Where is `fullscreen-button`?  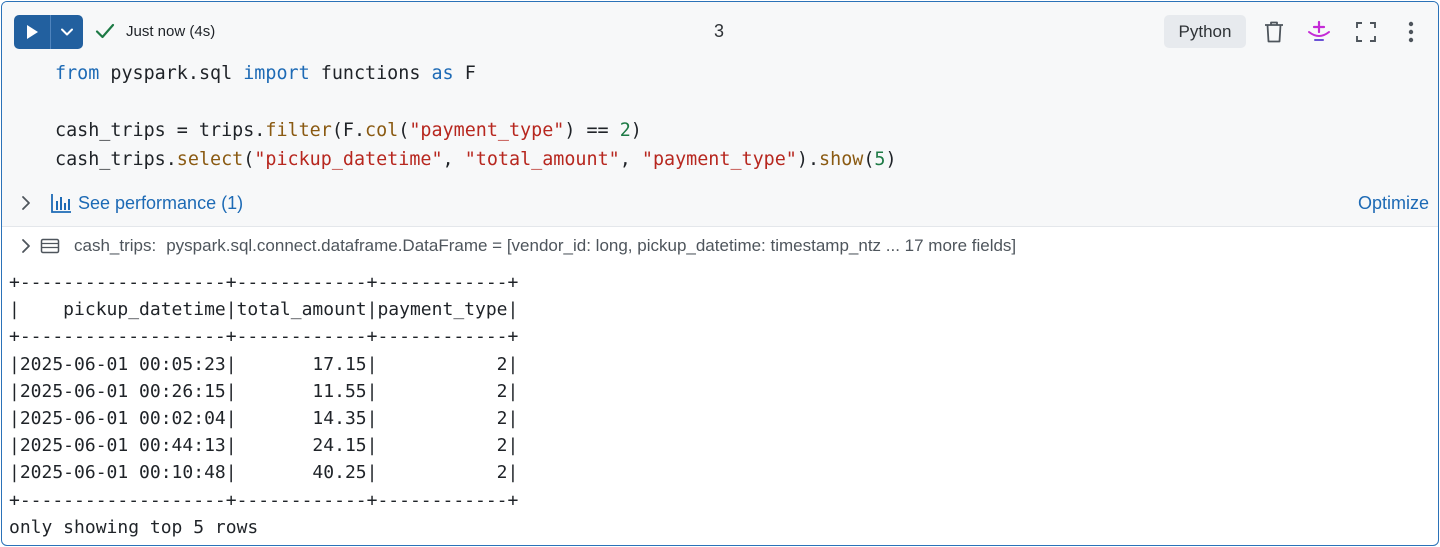
fullscreen-button is located at coordinates (1366, 32).